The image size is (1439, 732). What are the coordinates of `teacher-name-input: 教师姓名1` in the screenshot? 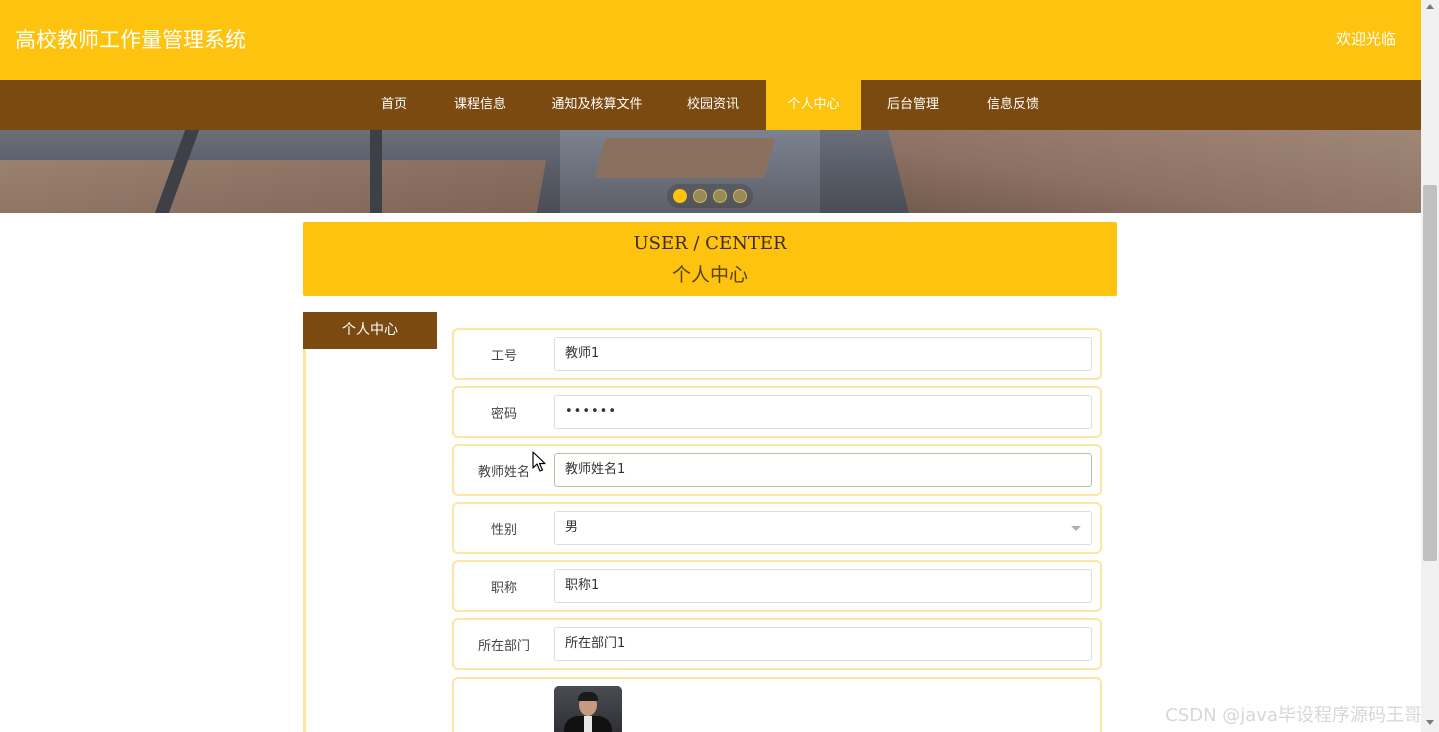 It's located at (823, 470).